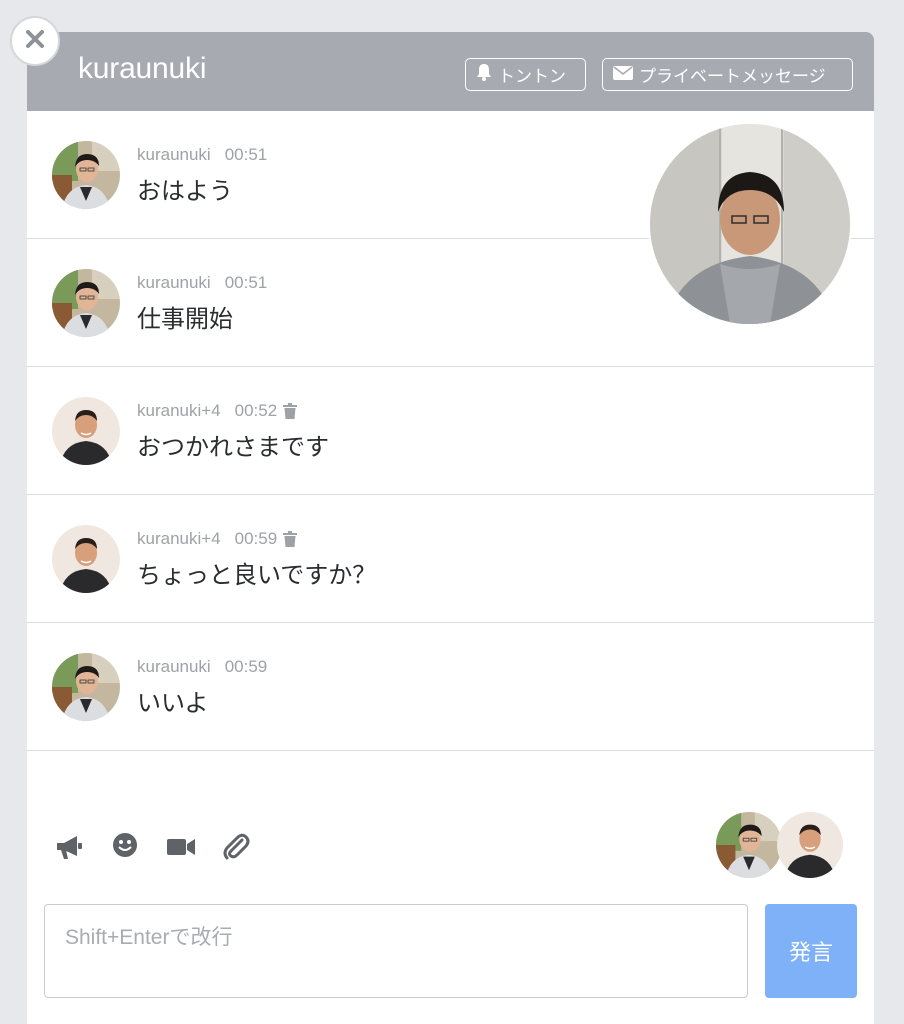 Image resolution: width=904 pixels, height=1024 pixels. I want to click on message-row: kuranuki+4 00:52 おつかれさまです, so click(450, 431).